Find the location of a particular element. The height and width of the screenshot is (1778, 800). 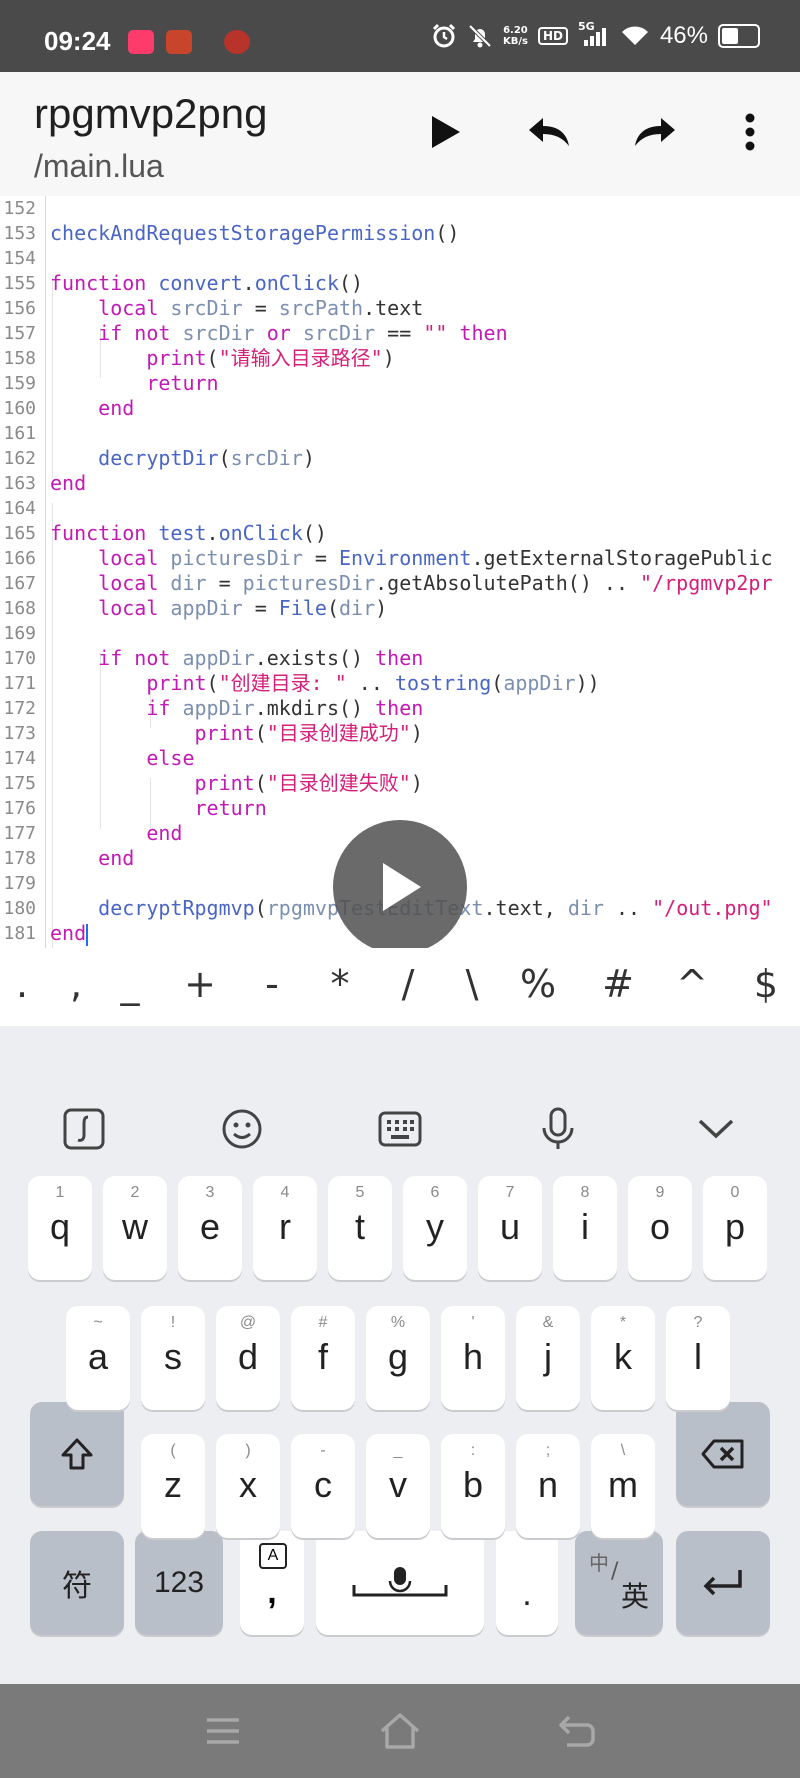

key-e: 3e is located at coordinates (210, 1228).